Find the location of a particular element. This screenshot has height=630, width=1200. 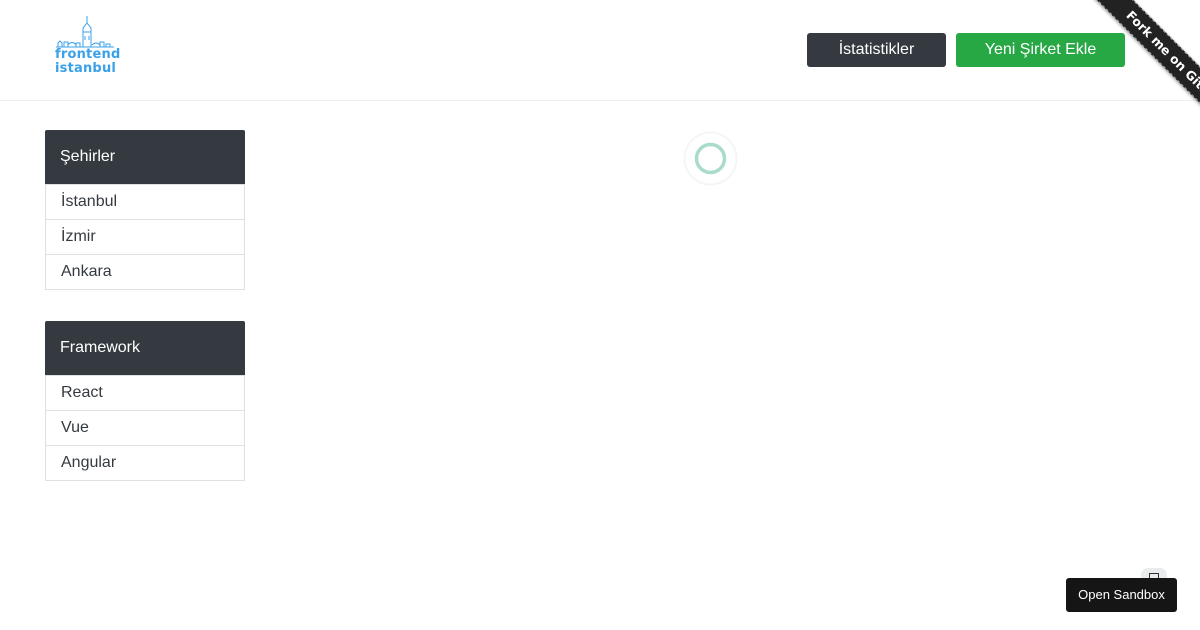

logo-line-frontend: frontend is located at coordinates (88, 54).